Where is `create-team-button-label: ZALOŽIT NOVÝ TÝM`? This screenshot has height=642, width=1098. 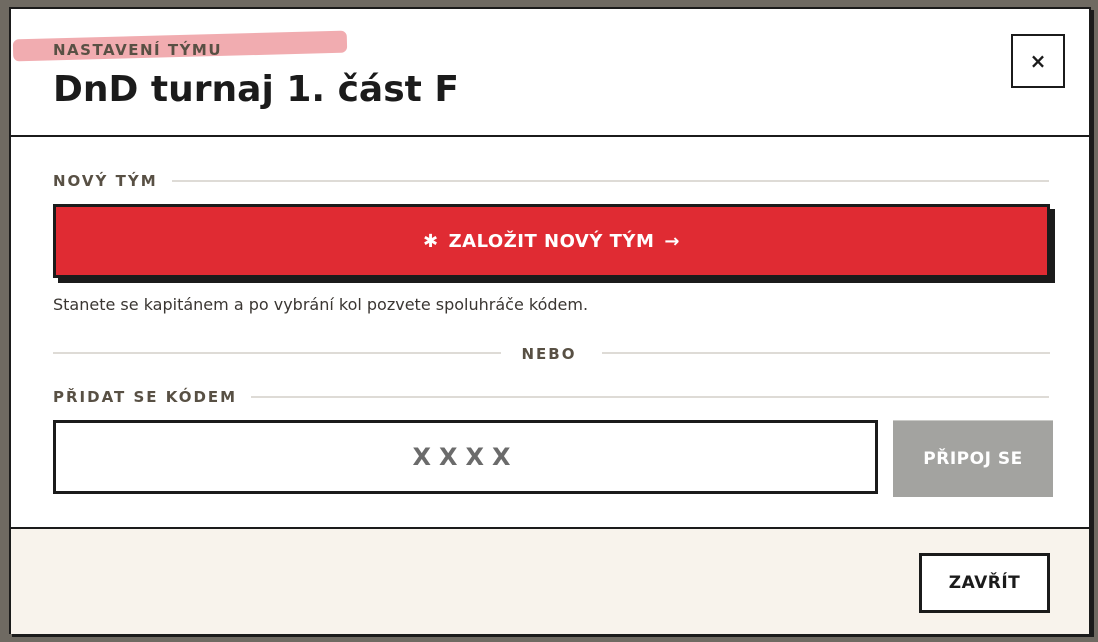
create-team-button-label: ZALOŽIT NOVÝ TÝM is located at coordinates (551, 241).